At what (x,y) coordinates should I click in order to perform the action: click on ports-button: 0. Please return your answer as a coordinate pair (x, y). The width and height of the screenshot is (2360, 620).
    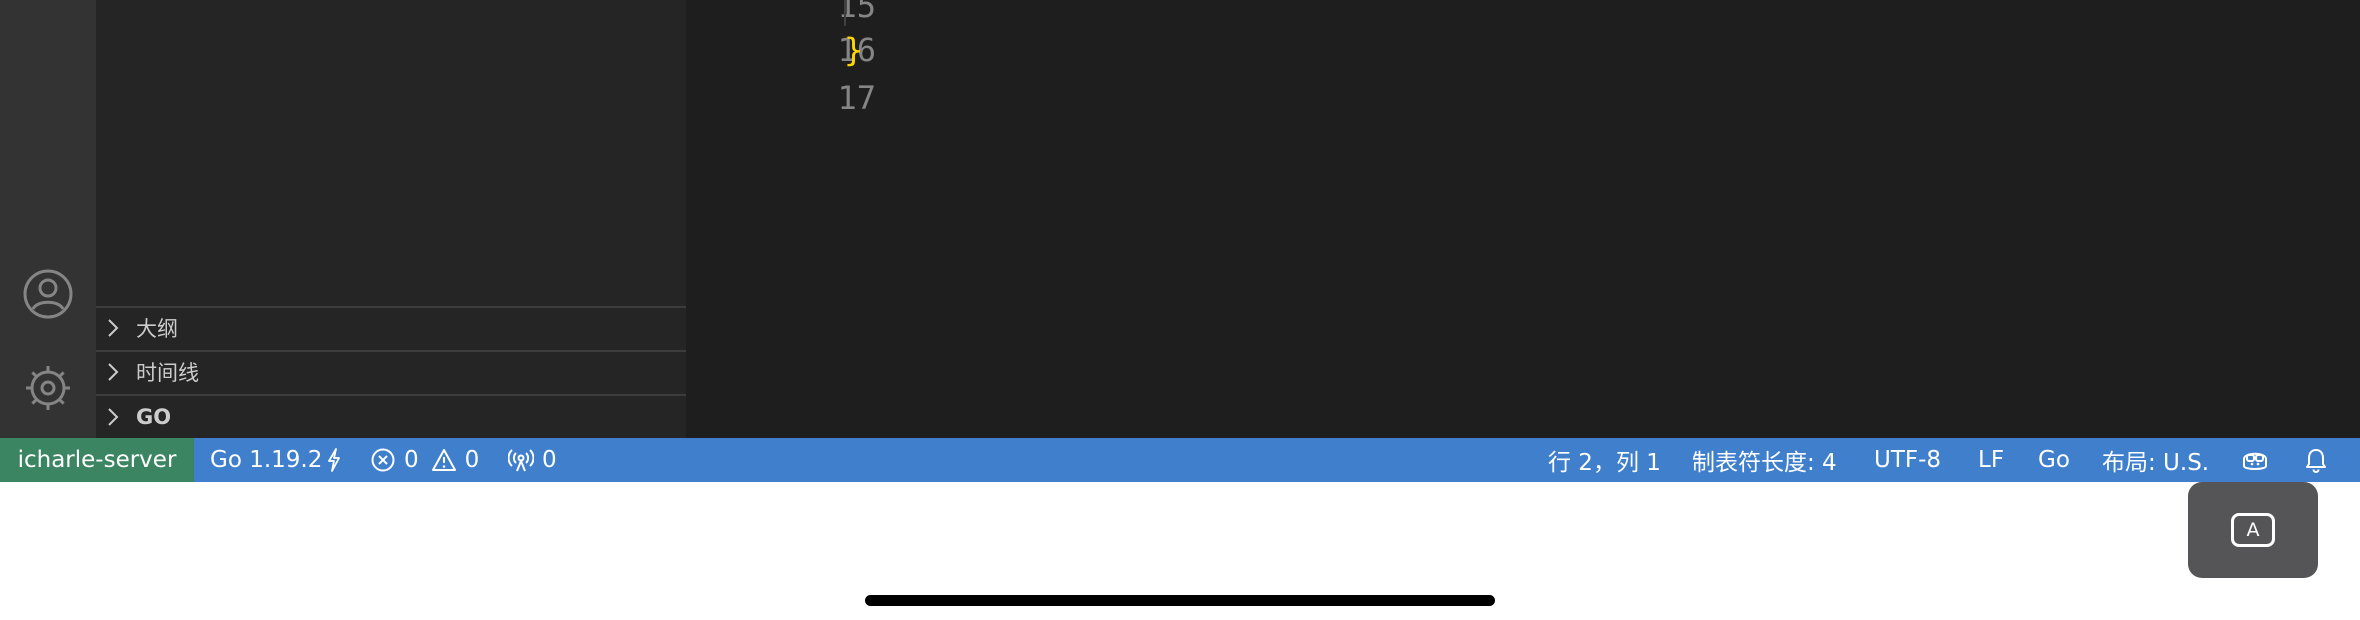
    Looking at the image, I should click on (532, 460).